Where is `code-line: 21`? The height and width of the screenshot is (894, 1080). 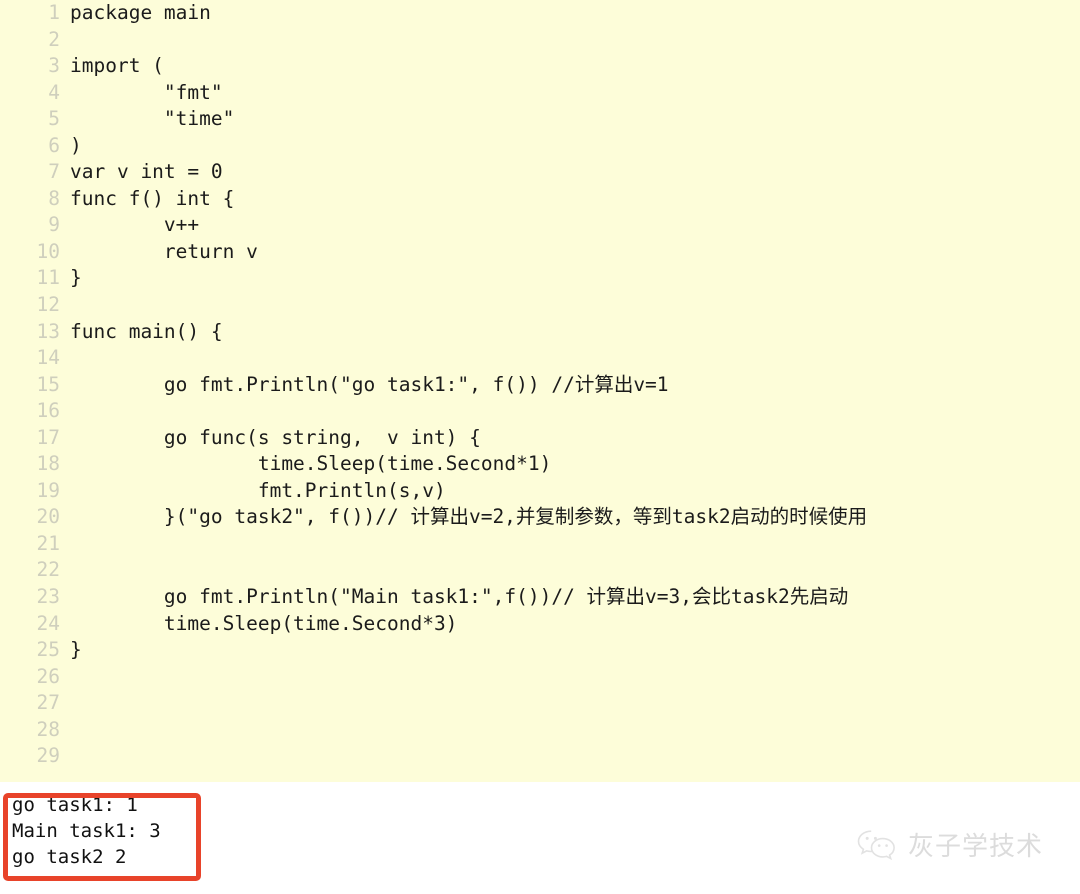 code-line: 21 is located at coordinates (540, 544).